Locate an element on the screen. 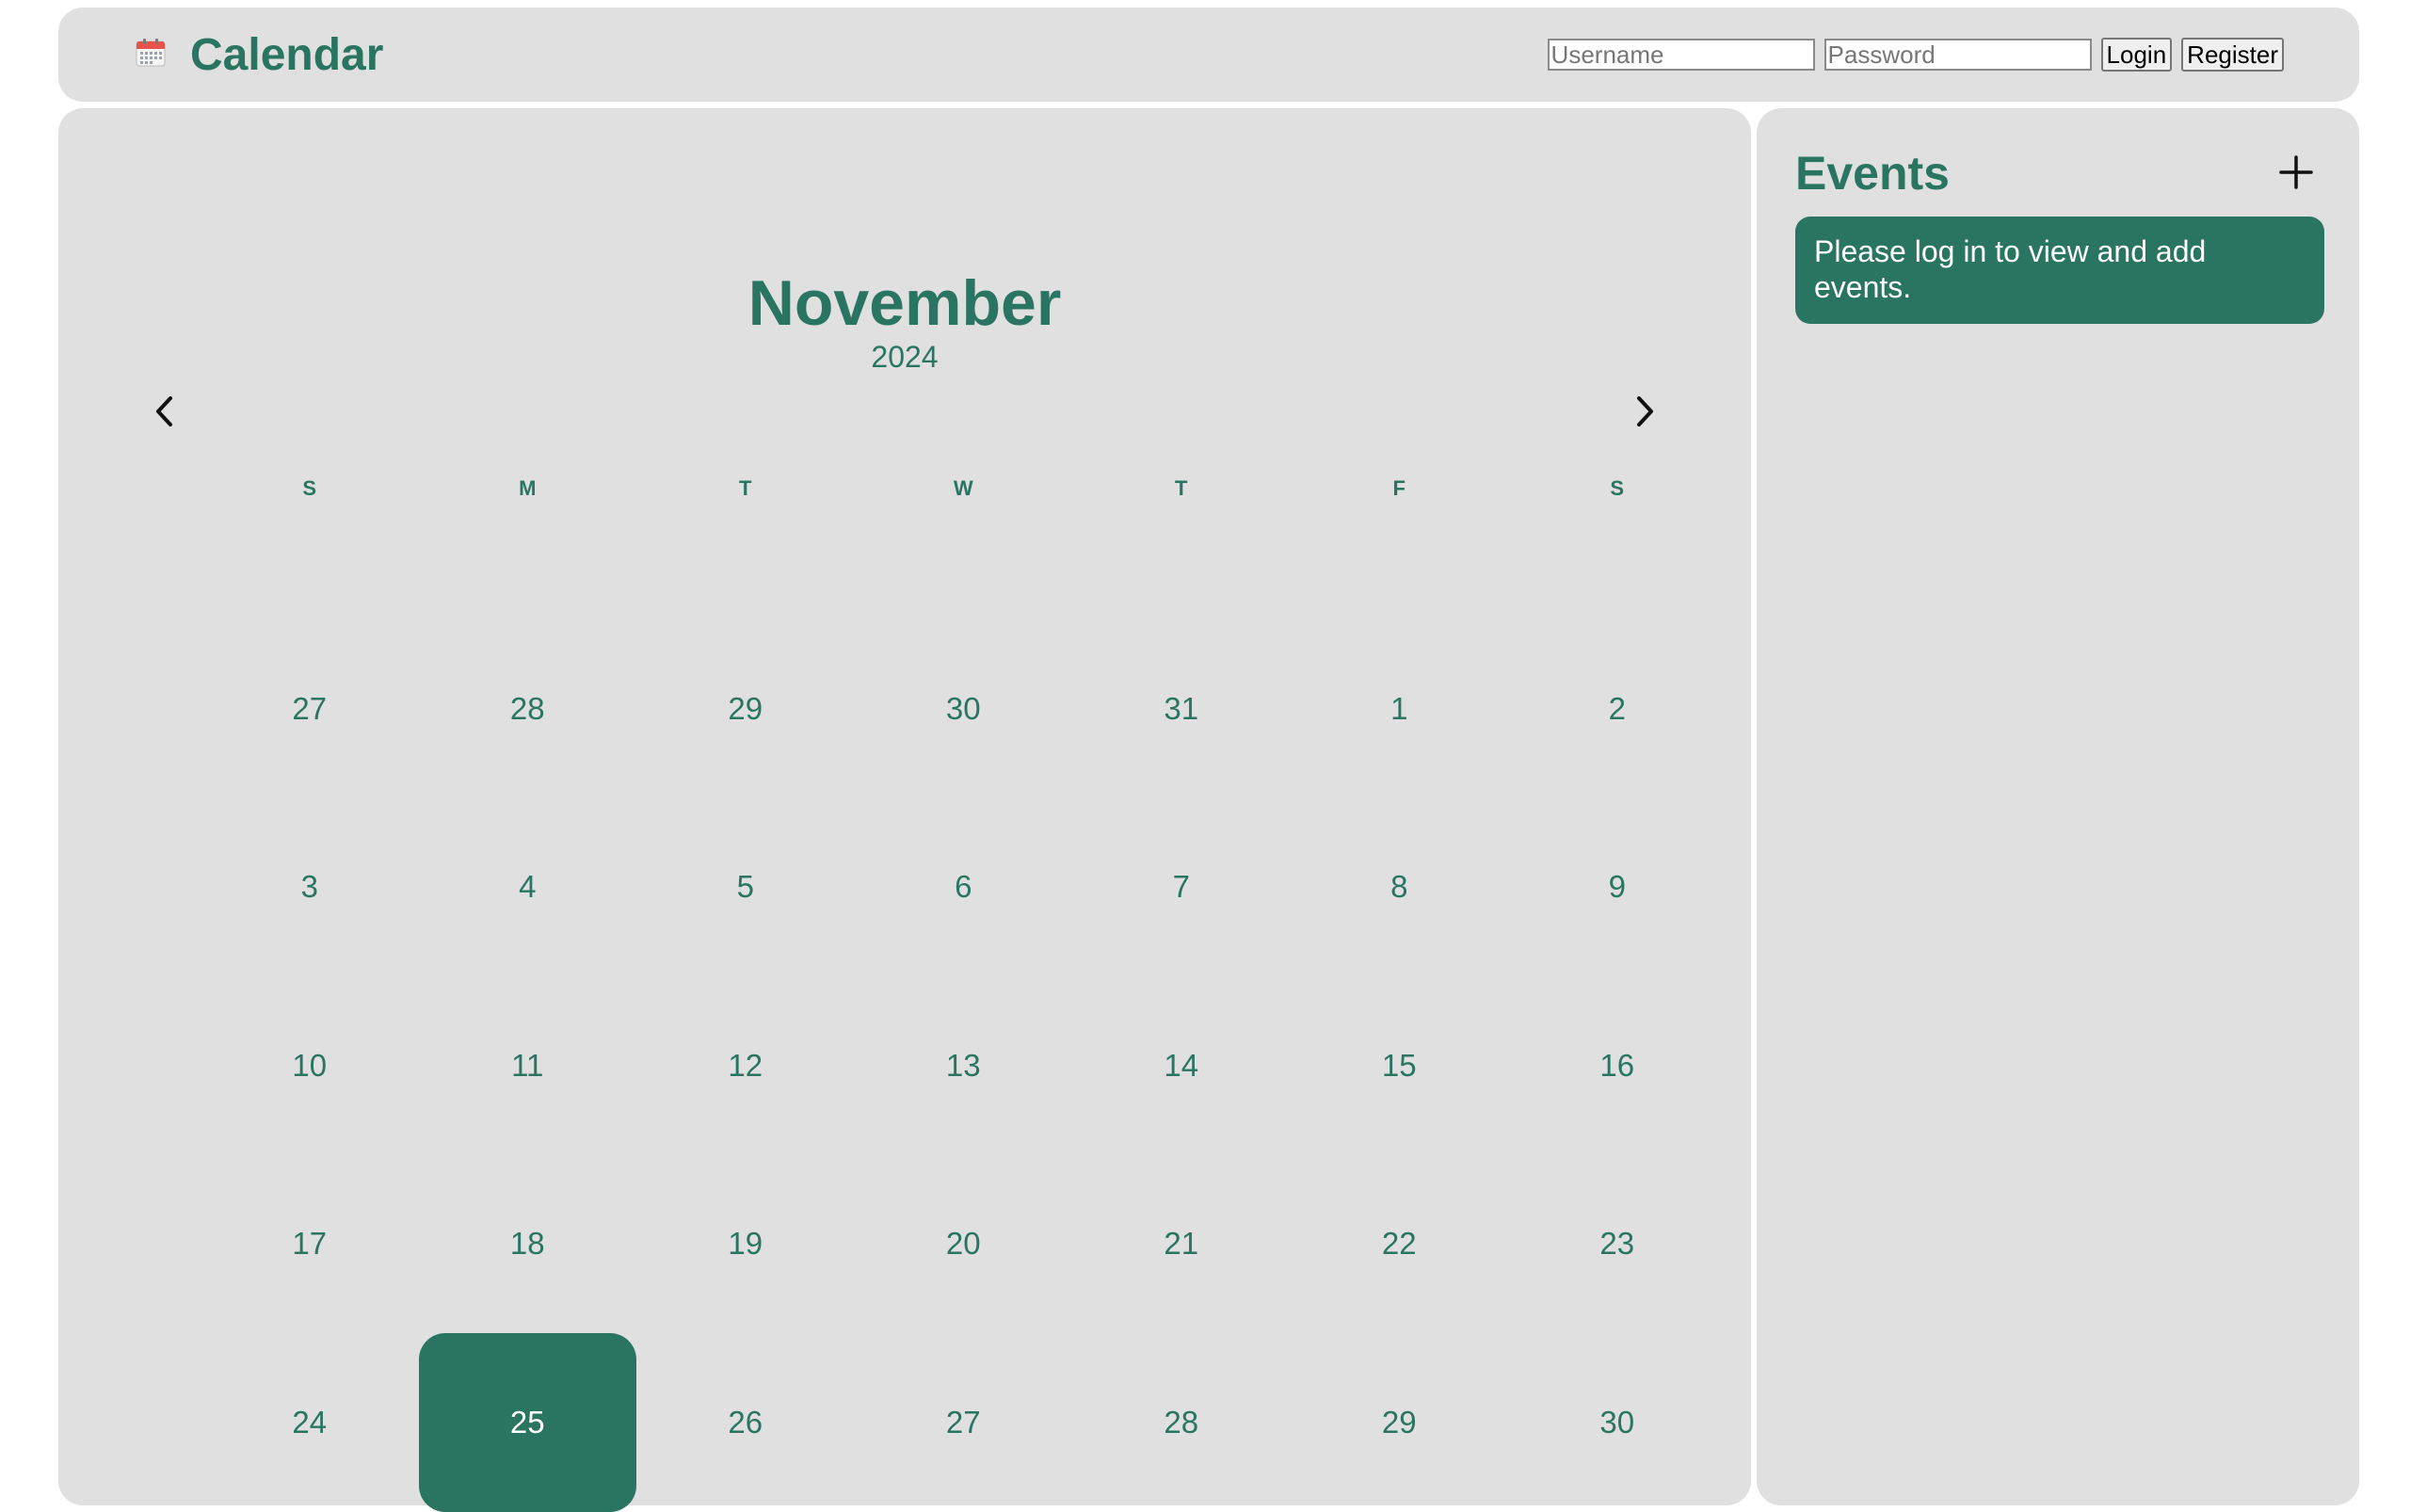  app-header: Calendar Login Register is located at coordinates (1208, 55).